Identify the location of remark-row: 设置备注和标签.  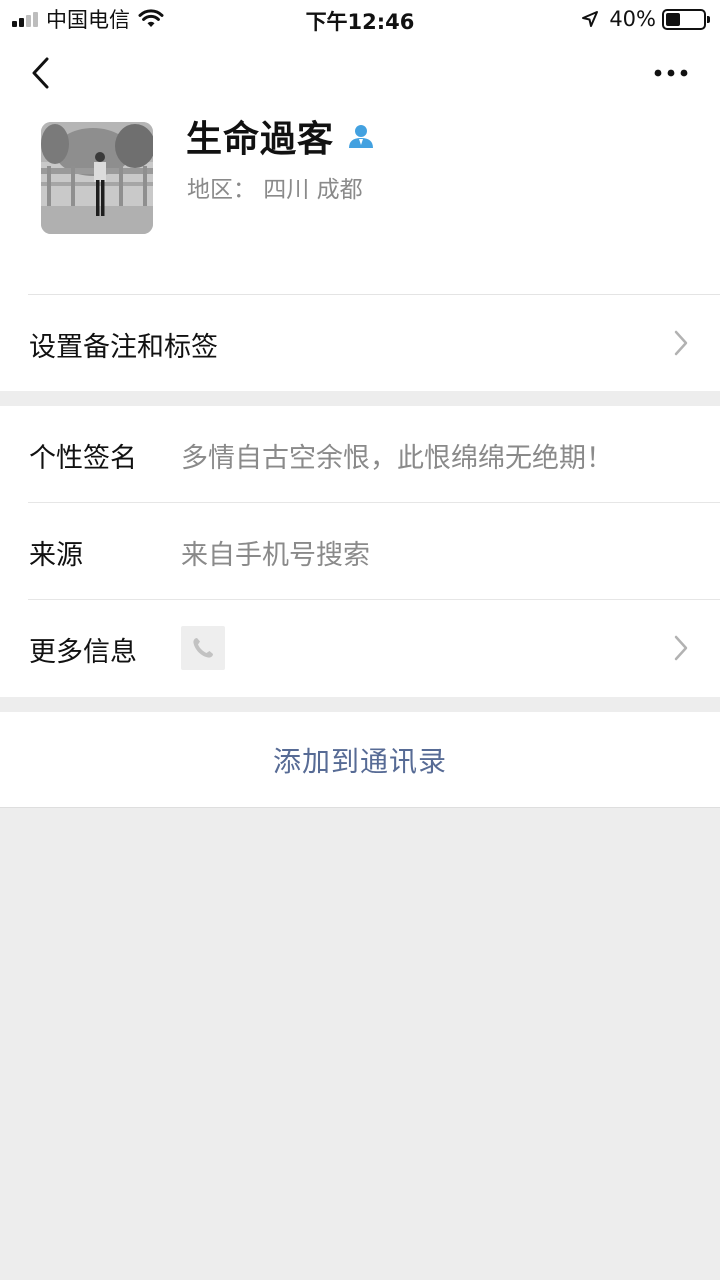
(360, 343).